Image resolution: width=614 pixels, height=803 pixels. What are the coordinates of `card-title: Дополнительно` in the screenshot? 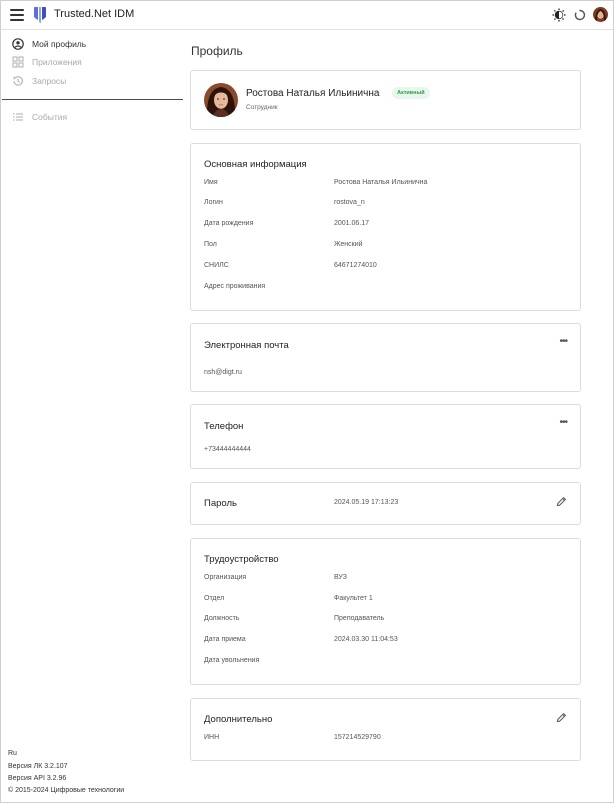 It's located at (238, 719).